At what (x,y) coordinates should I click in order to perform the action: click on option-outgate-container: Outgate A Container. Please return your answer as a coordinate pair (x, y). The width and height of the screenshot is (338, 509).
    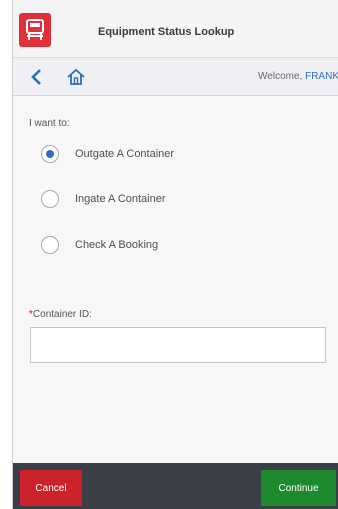
    Looking at the image, I should click on (171, 155).